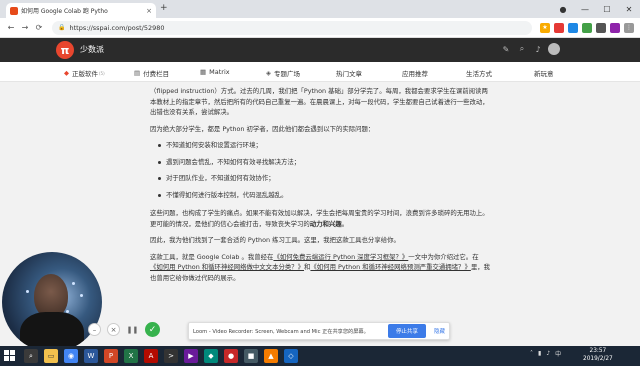  Describe the element at coordinates (563, 9) in the screenshot. I see `account-icon: ●` at that location.